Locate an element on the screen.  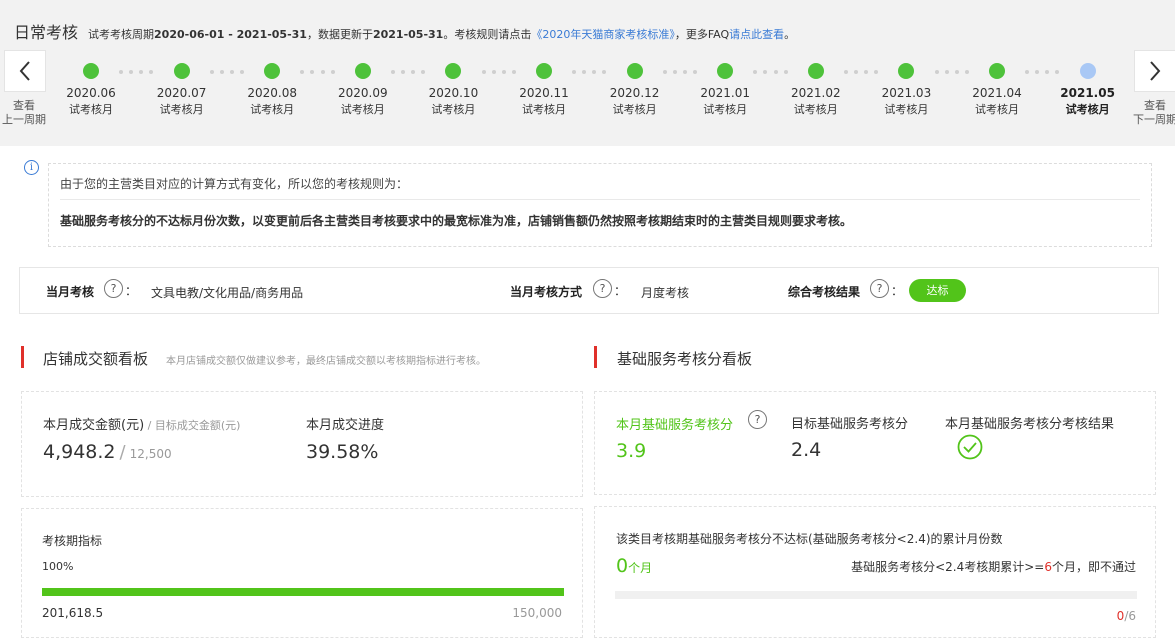
result-status-badge: 达标 is located at coordinates (937, 290).